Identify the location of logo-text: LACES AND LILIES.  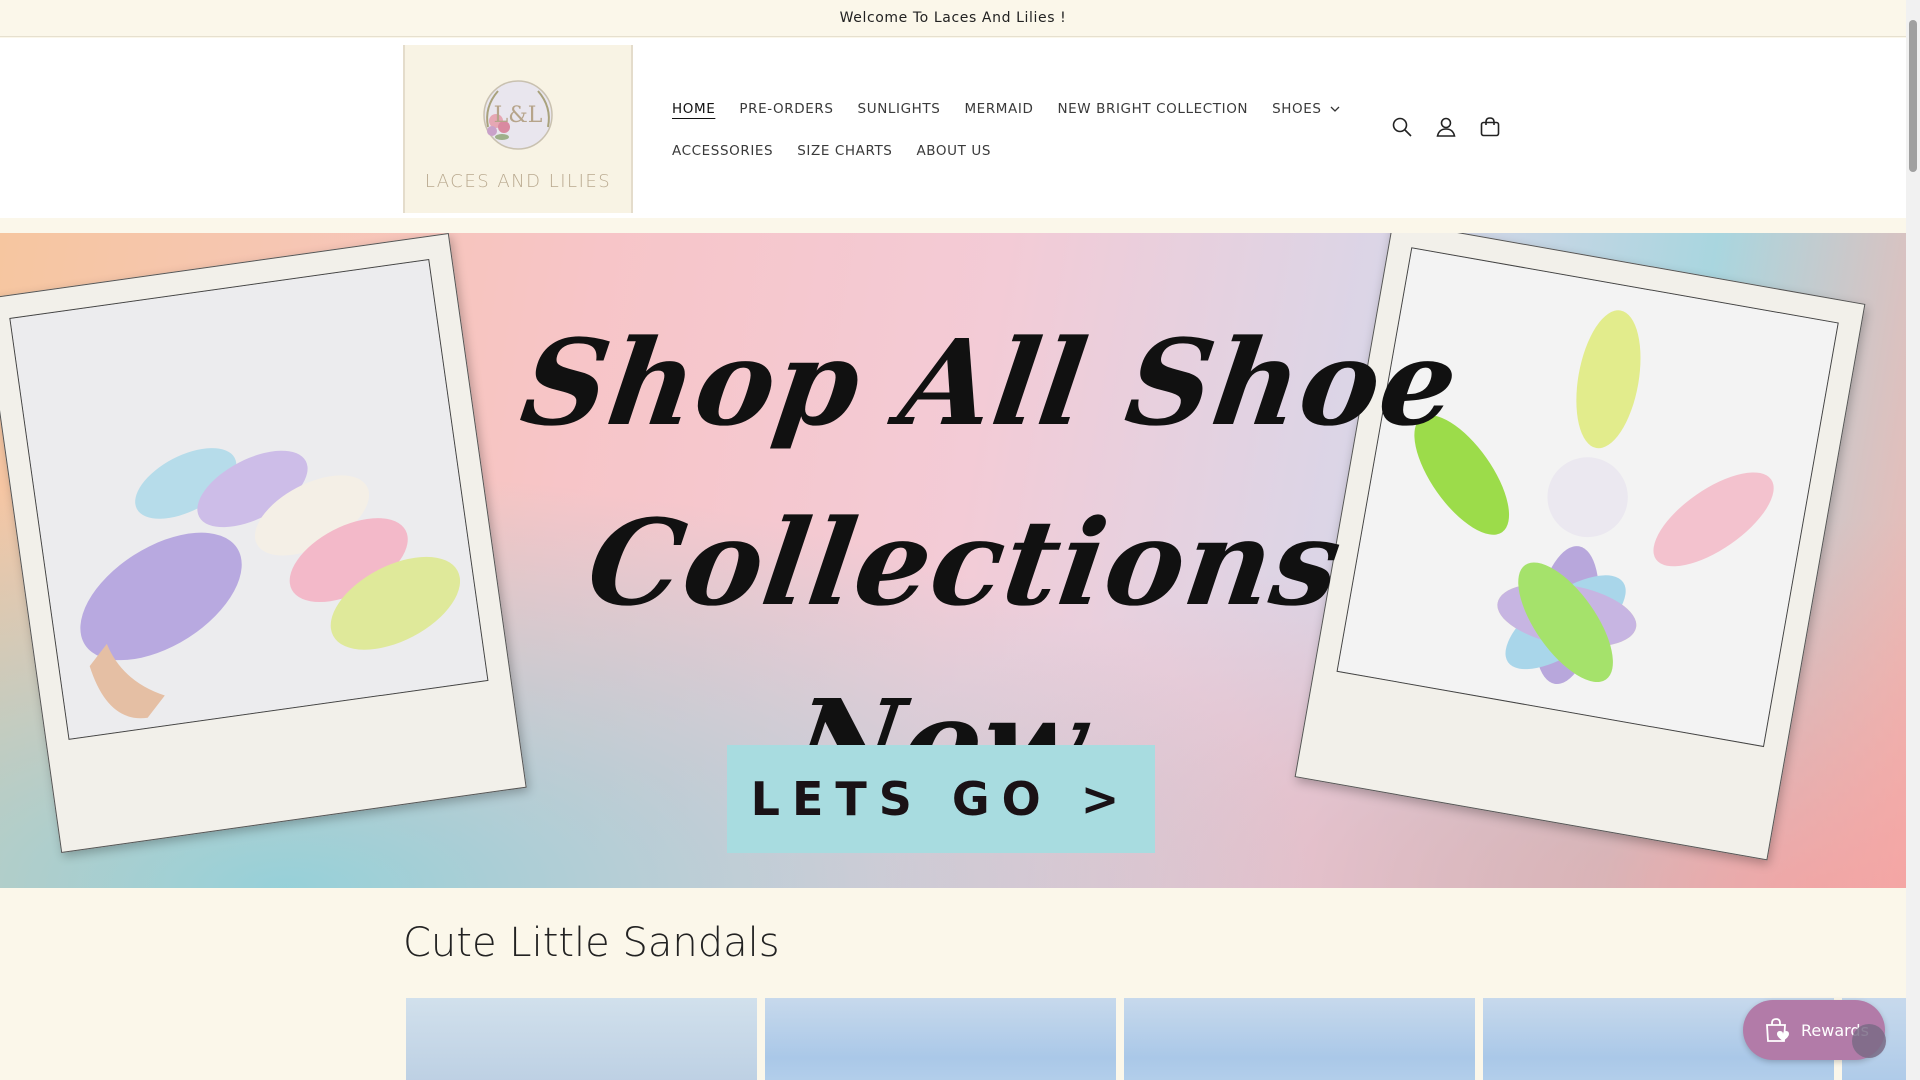
(518, 181).